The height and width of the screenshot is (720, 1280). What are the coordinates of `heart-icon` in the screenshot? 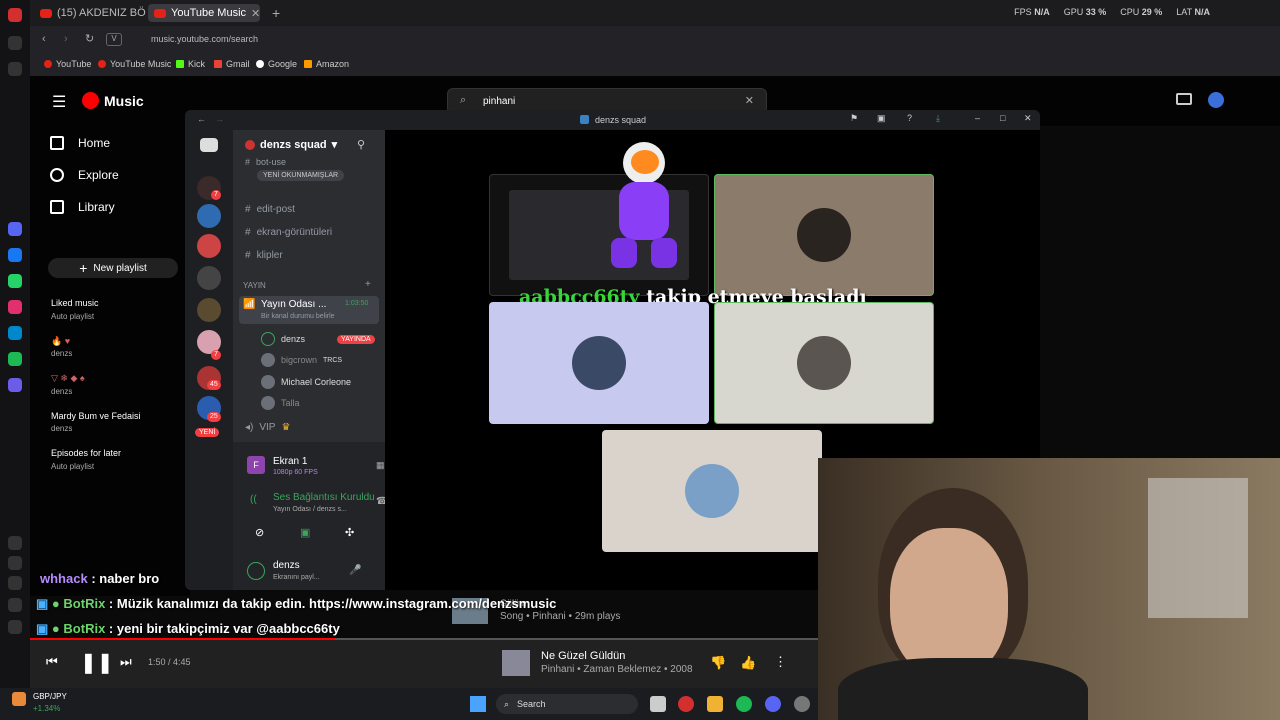 It's located at (15, 543).